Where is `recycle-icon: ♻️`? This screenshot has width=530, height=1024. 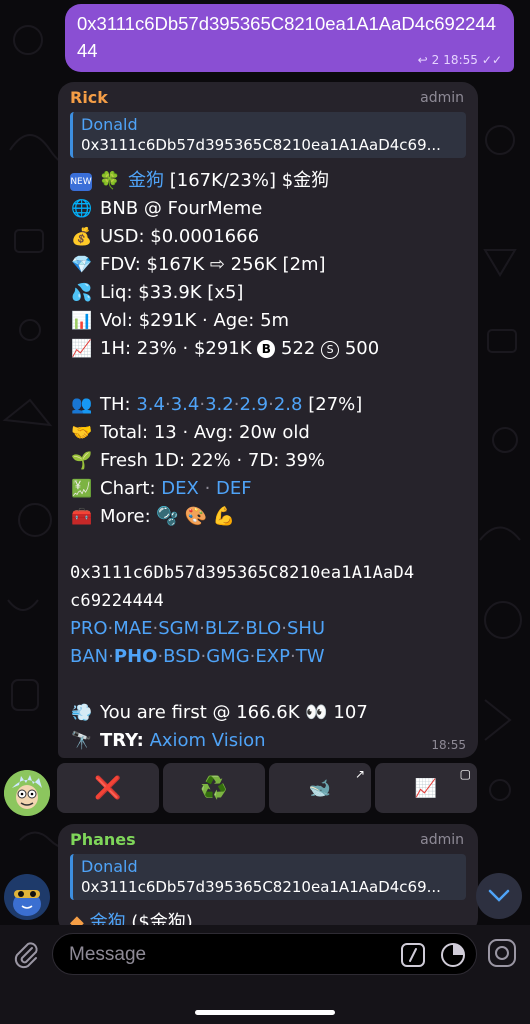
recycle-icon: ♻️ is located at coordinates (214, 788).